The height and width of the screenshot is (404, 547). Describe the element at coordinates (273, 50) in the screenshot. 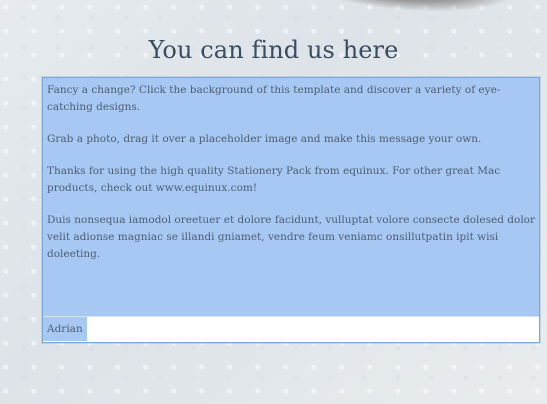

I see `page-title: You can find us here` at that location.